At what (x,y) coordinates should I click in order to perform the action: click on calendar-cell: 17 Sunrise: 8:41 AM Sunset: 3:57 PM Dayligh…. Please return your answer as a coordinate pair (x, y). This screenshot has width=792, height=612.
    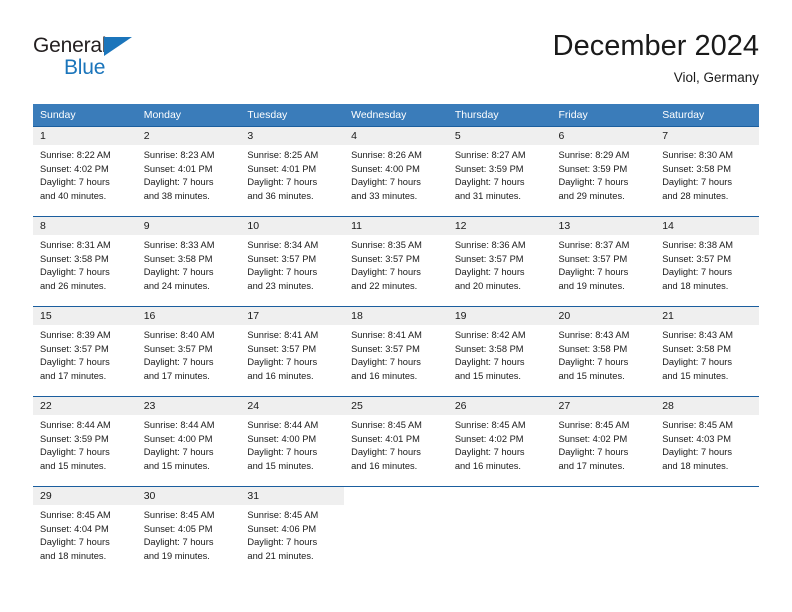
    Looking at the image, I should click on (292, 351).